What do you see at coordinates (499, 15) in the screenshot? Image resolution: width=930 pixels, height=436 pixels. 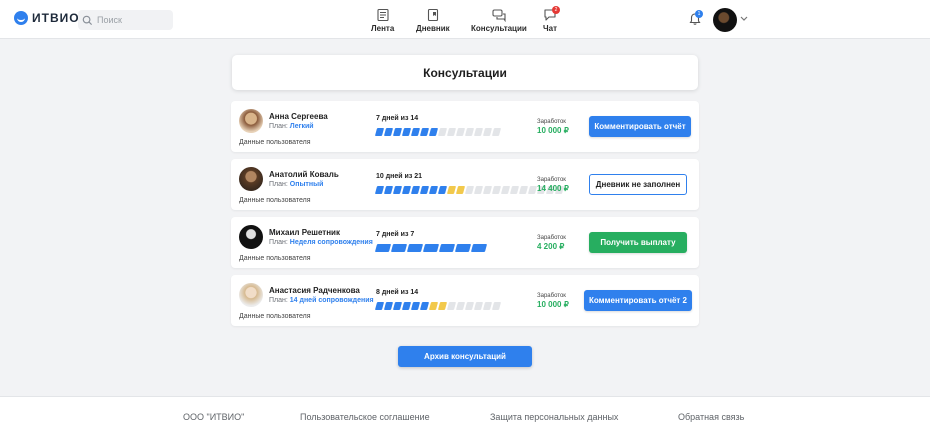 I see `consultations-icon` at bounding box center [499, 15].